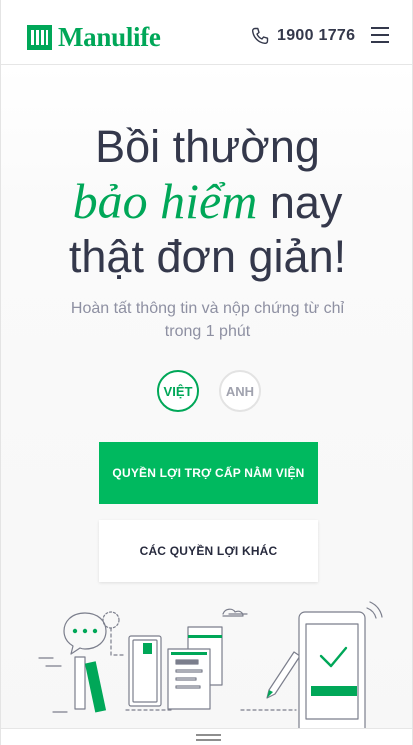  What do you see at coordinates (208, 473) in the screenshot?
I see `hospital-allowance-claim-button: QUYỀN LỢI TRỢ CẤP NẰM VIỆN` at bounding box center [208, 473].